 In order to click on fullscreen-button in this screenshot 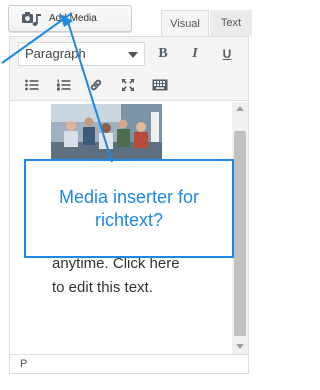, I will do `click(128, 85)`.